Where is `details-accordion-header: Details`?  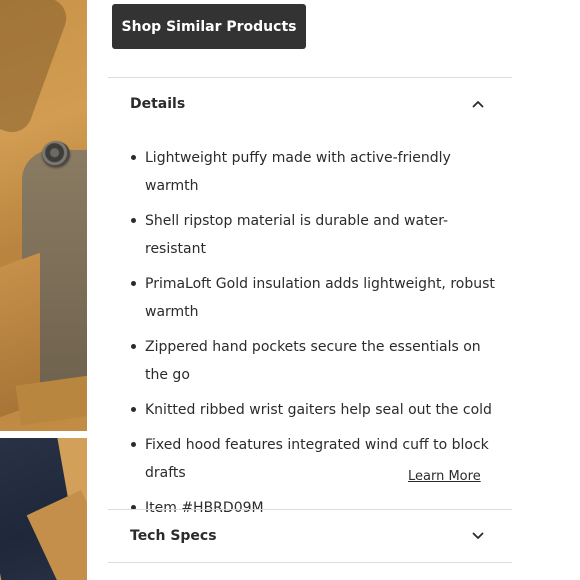
details-accordion-header: Details is located at coordinates (310, 104).